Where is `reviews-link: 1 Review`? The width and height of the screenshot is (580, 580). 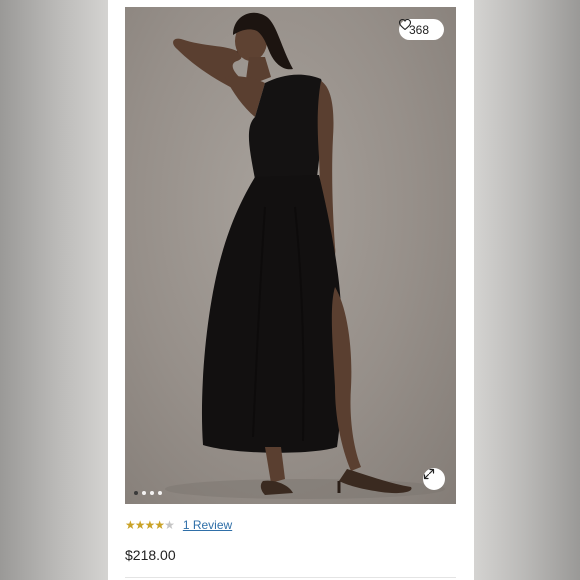 reviews-link: 1 Review is located at coordinates (207, 525).